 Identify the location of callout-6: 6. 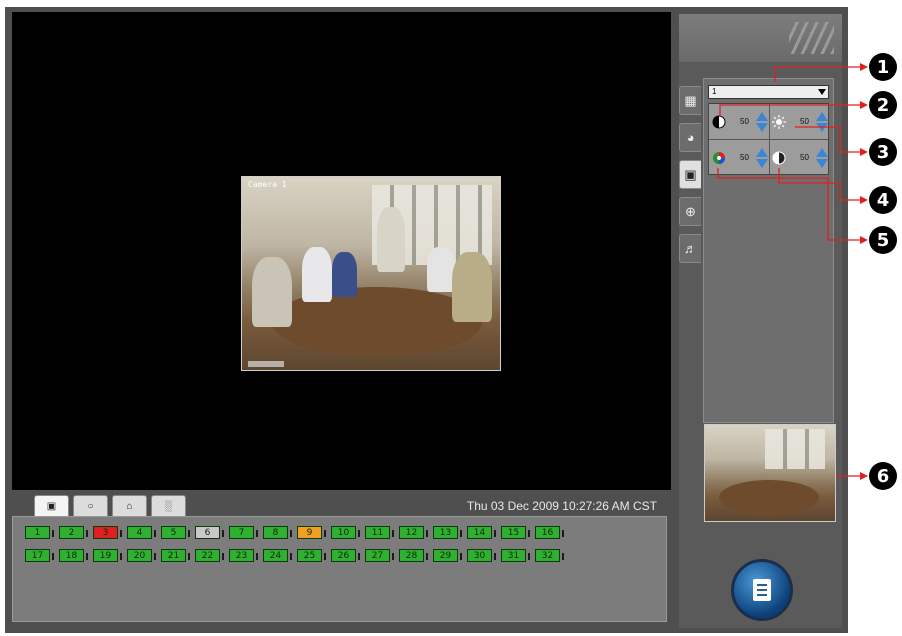
(883, 476).